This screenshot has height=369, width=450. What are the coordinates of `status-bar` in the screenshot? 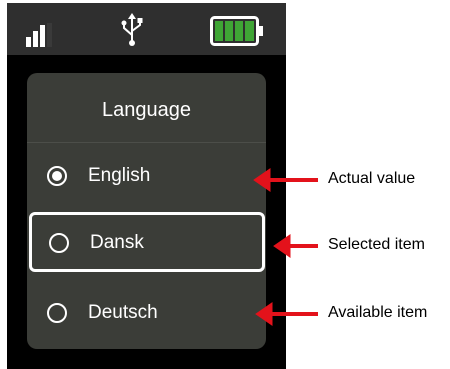 It's located at (146, 29).